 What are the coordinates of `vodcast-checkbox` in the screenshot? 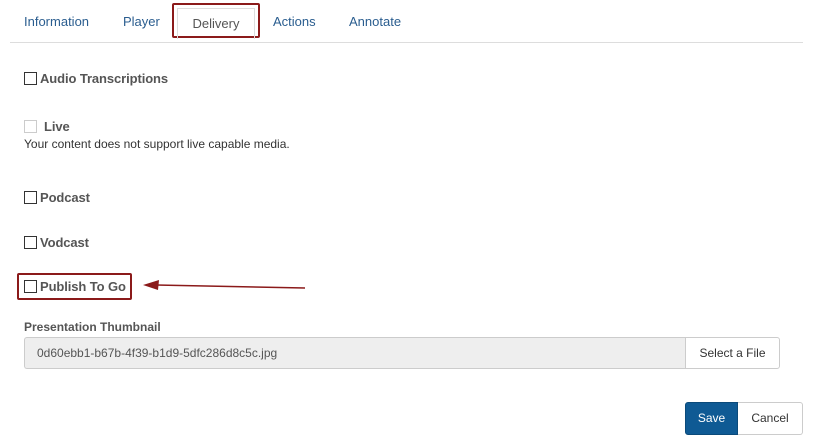 It's located at (30, 242).